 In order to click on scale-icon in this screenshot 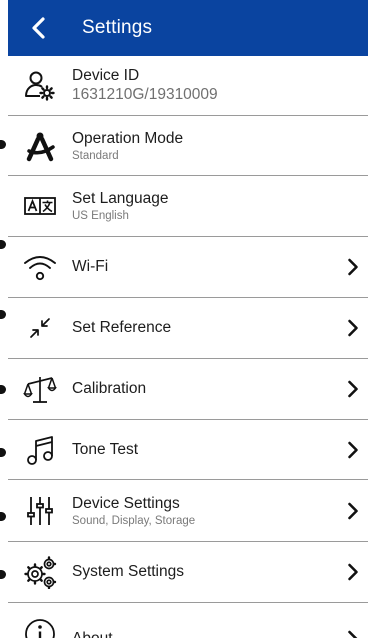, I will do `click(40, 389)`.